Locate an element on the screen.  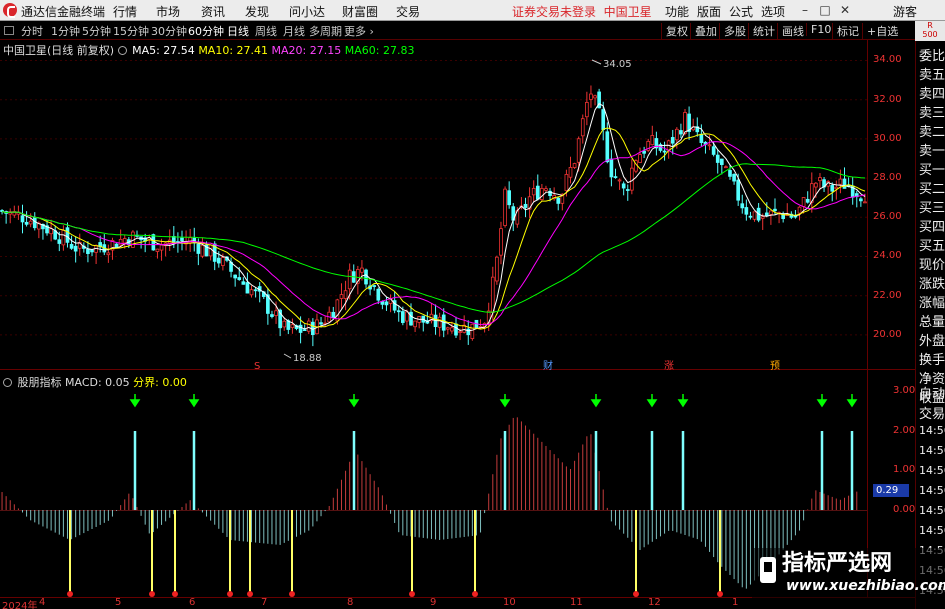
ma5-value: MA5: 27.54 is located at coordinates (163, 50).